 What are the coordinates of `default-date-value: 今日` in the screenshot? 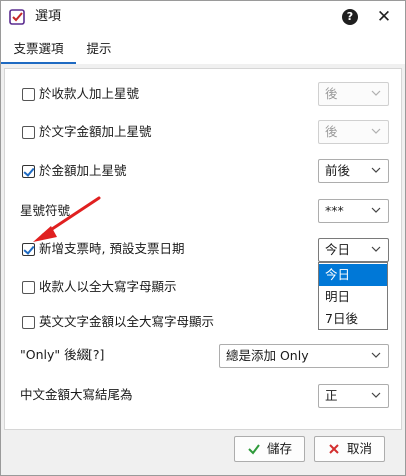 It's located at (338, 249).